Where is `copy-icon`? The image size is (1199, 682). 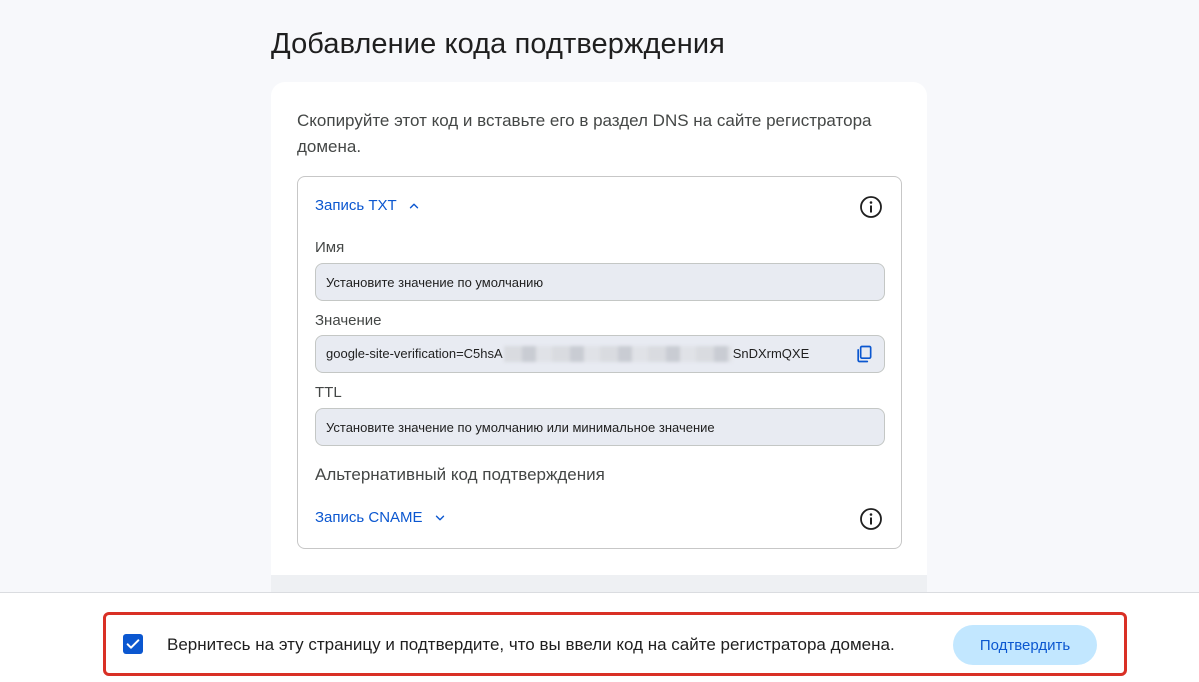
copy-icon is located at coordinates (864, 354).